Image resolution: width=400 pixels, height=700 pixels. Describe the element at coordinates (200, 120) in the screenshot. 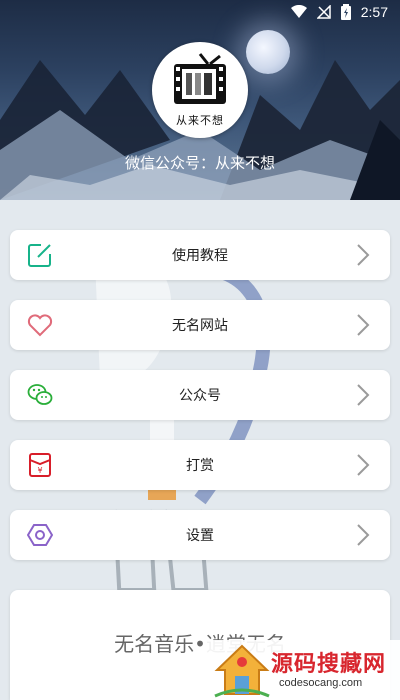

I see `avatar-caption: 从来不想` at that location.